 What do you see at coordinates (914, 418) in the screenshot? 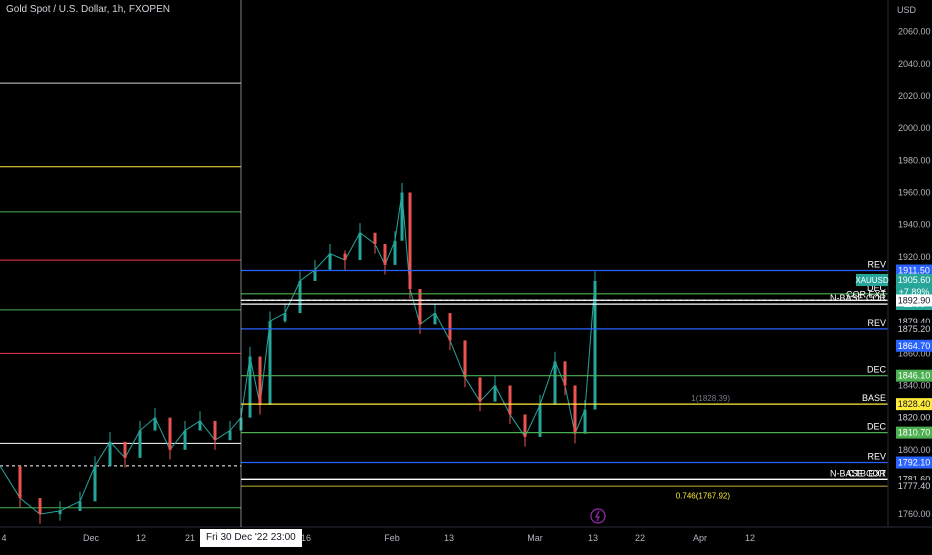
I see `price-tag-text: 1820.00` at bounding box center [914, 418].